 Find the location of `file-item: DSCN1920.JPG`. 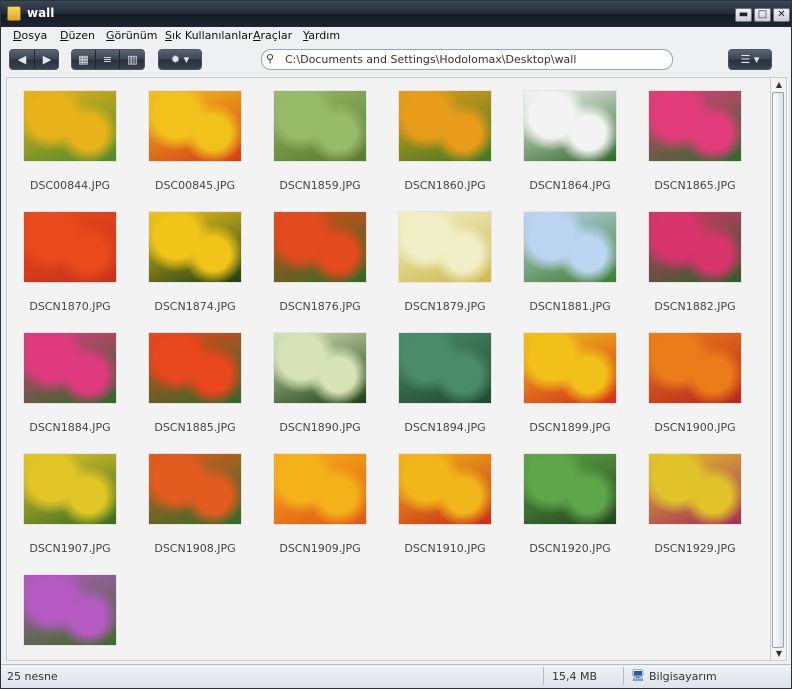

file-item: DSCN1920.JPG is located at coordinates (566, 498).